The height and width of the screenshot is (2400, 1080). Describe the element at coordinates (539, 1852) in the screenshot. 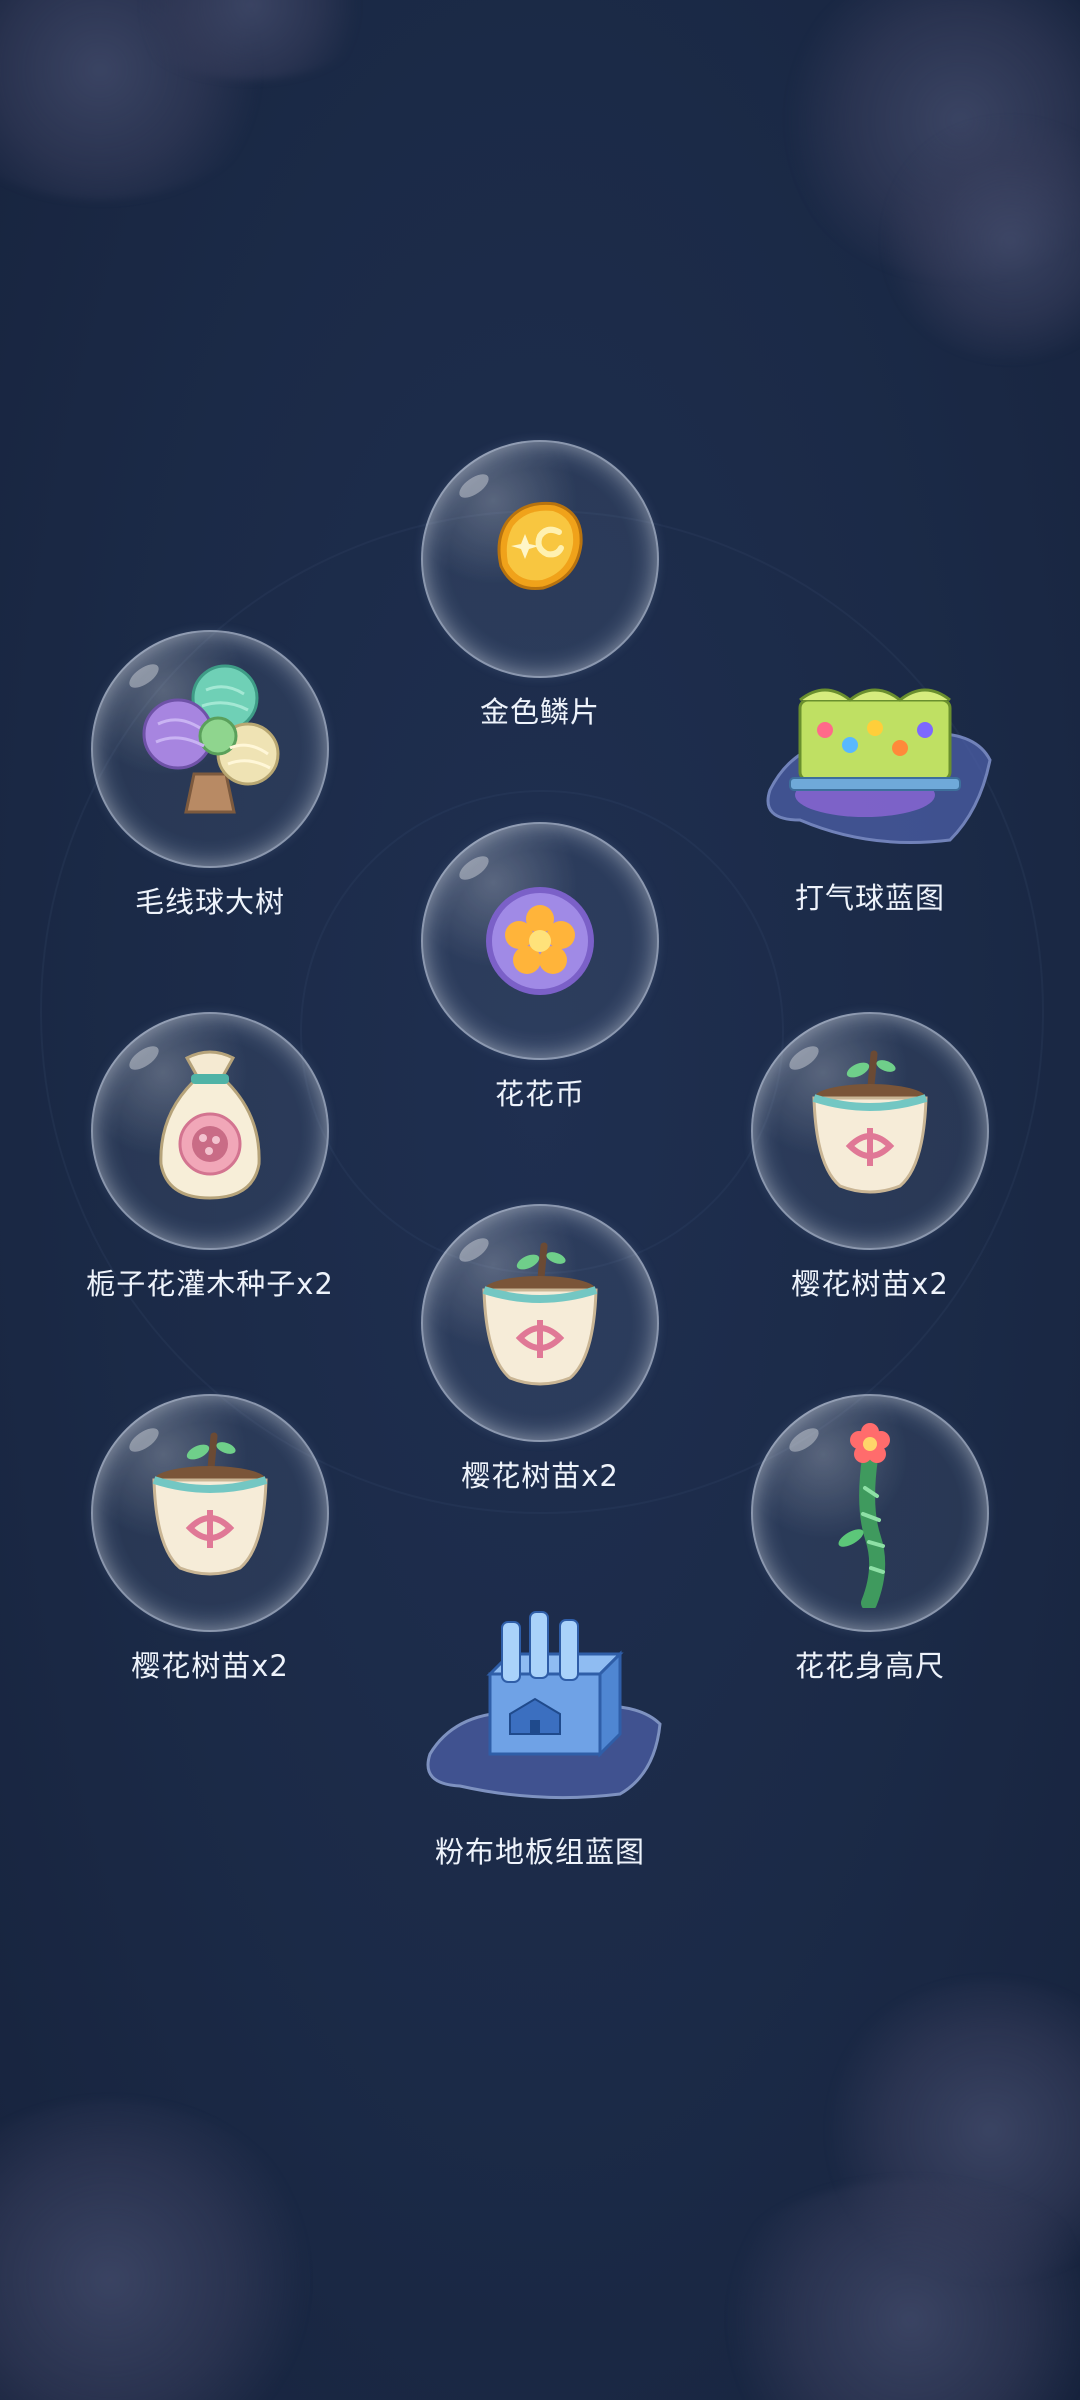

I see `reward-label: 粉布地板组蓝图` at that location.